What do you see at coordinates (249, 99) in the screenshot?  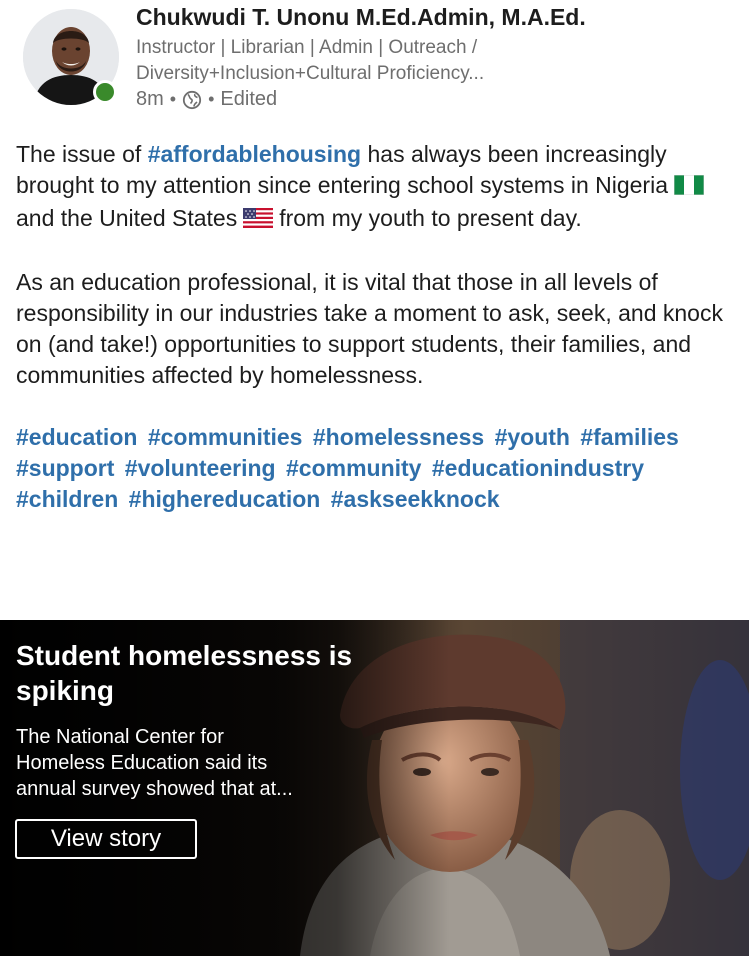 I see `edited-label: Edited` at bounding box center [249, 99].